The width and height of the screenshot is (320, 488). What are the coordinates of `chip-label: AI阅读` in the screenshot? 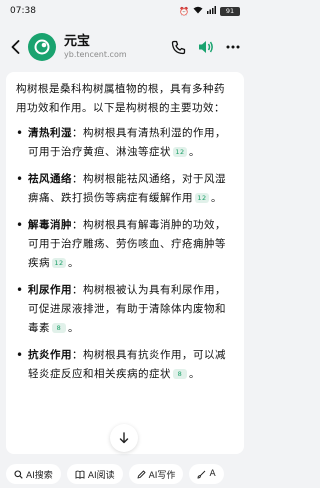 It's located at (101, 475).